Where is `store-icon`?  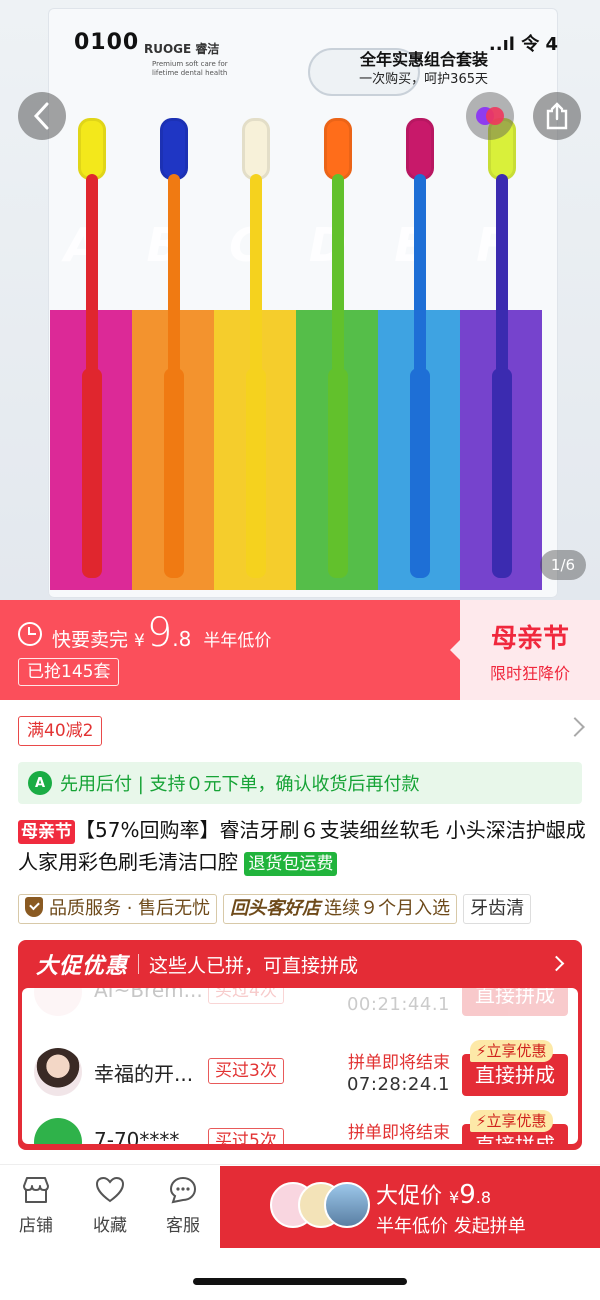
store-icon is located at coordinates (36, 1190).